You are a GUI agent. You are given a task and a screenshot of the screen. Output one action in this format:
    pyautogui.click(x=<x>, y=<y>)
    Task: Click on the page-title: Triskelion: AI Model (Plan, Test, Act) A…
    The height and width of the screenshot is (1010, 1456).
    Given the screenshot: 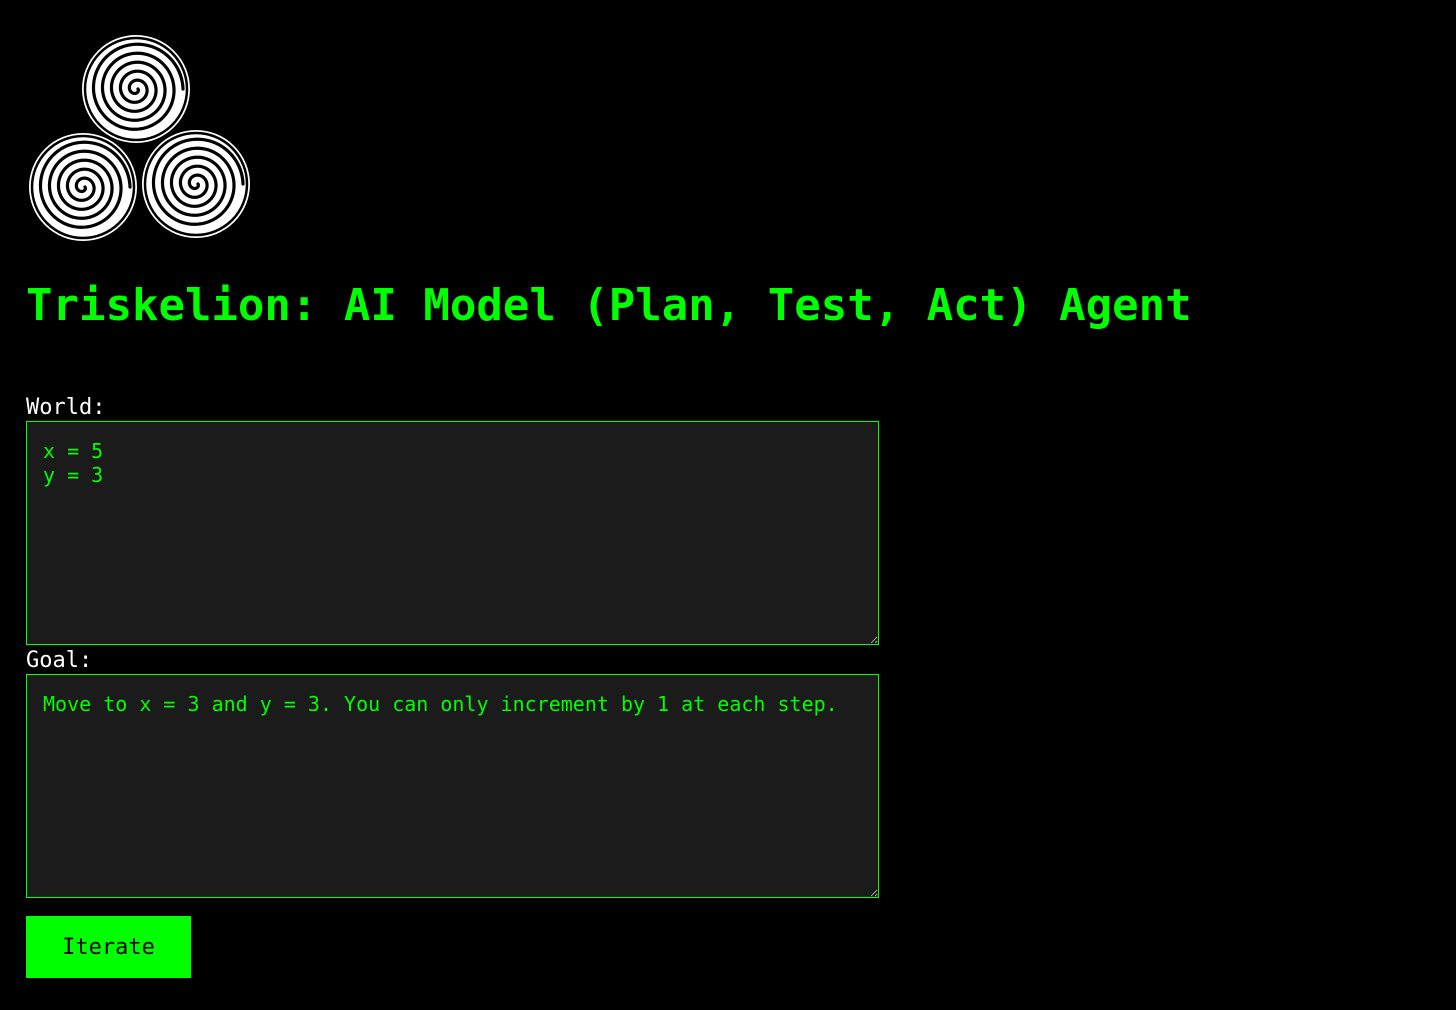 What is the action you would take?
    pyautogui.click(x=609, y=305)
    